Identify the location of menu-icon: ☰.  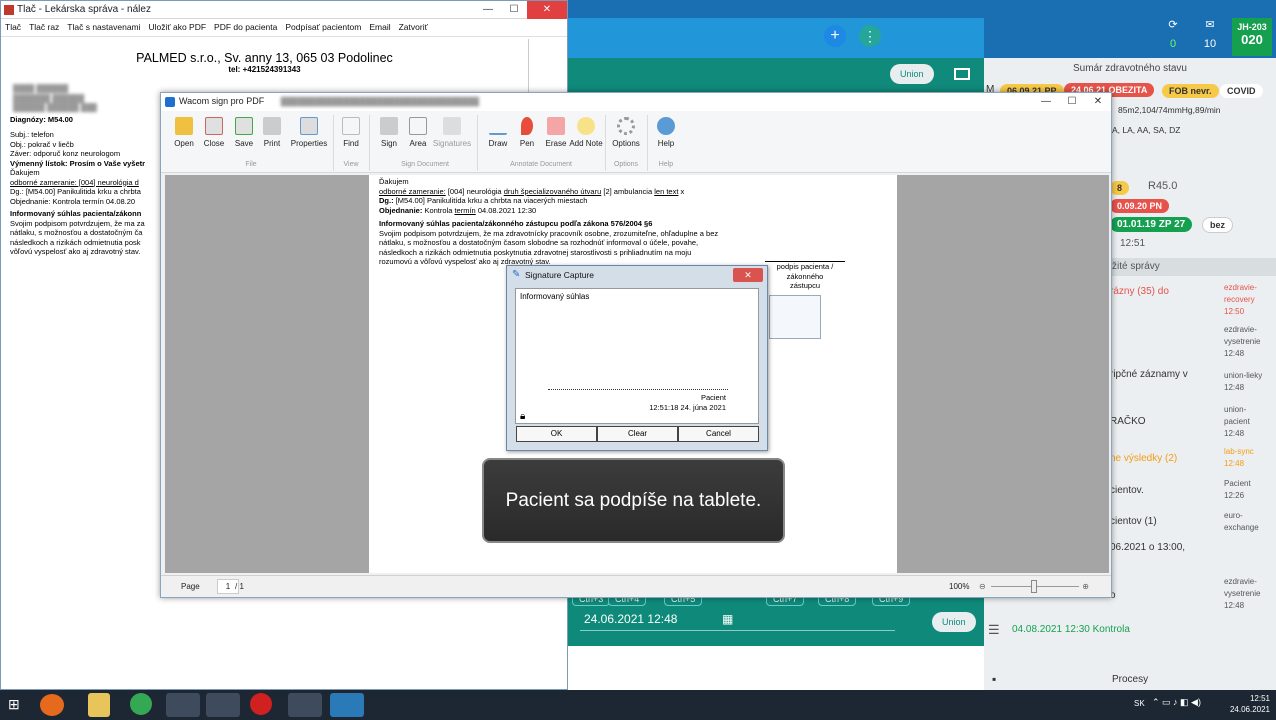
(994, 630).